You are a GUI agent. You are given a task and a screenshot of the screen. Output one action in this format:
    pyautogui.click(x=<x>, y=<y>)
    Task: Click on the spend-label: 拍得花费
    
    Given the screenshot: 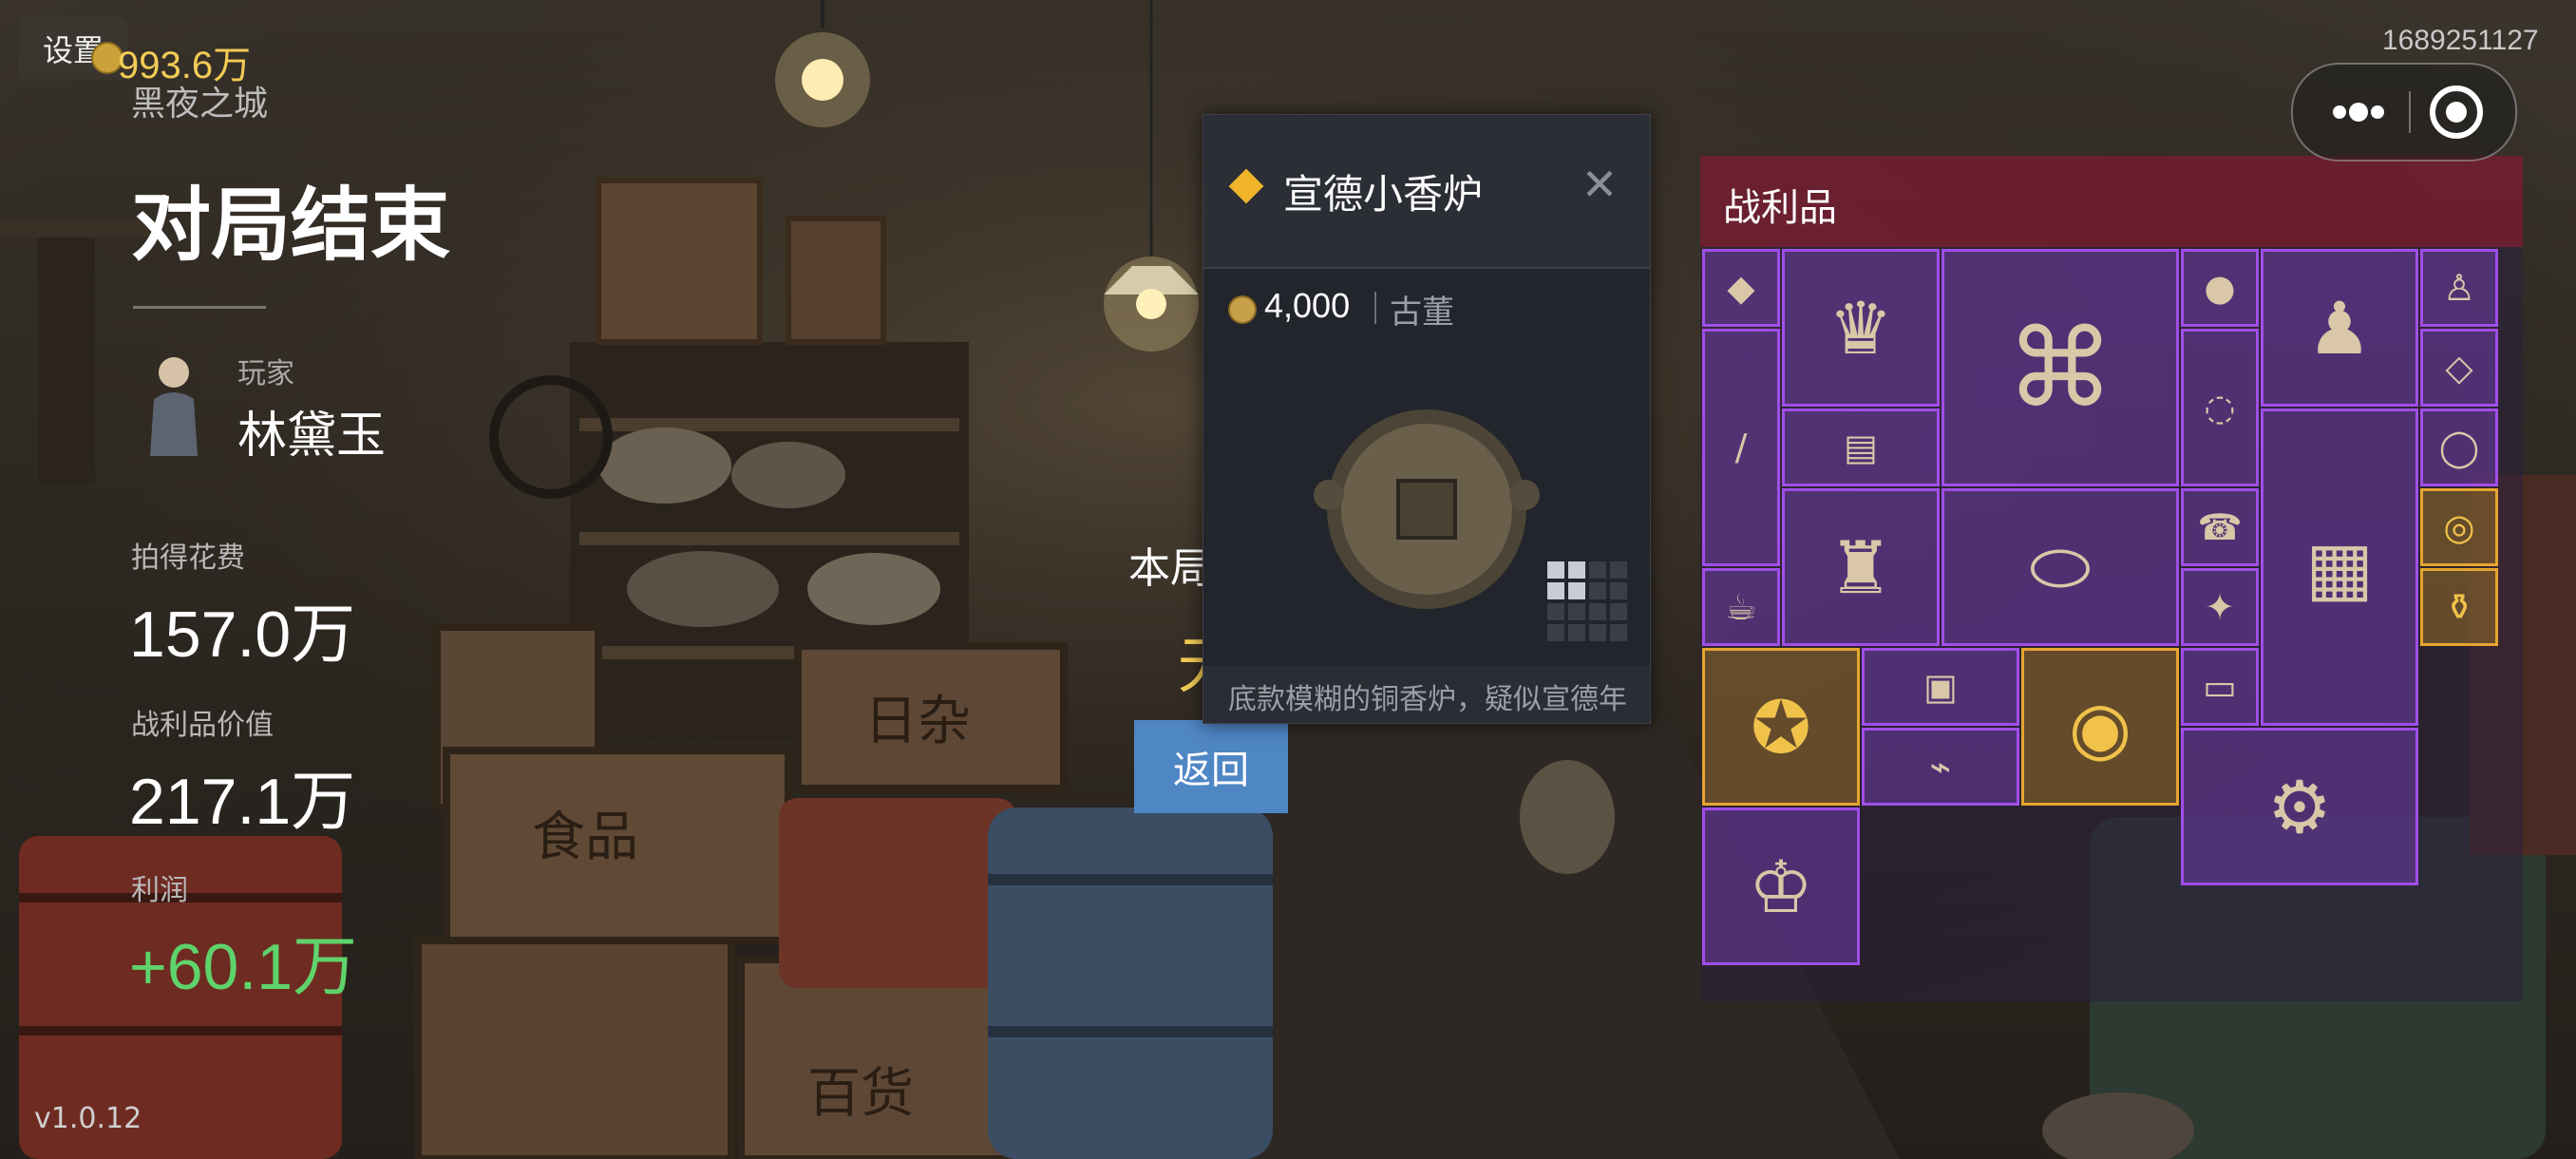 What is the action you would take?
    pyautogui.click(x=188, y=558)
    